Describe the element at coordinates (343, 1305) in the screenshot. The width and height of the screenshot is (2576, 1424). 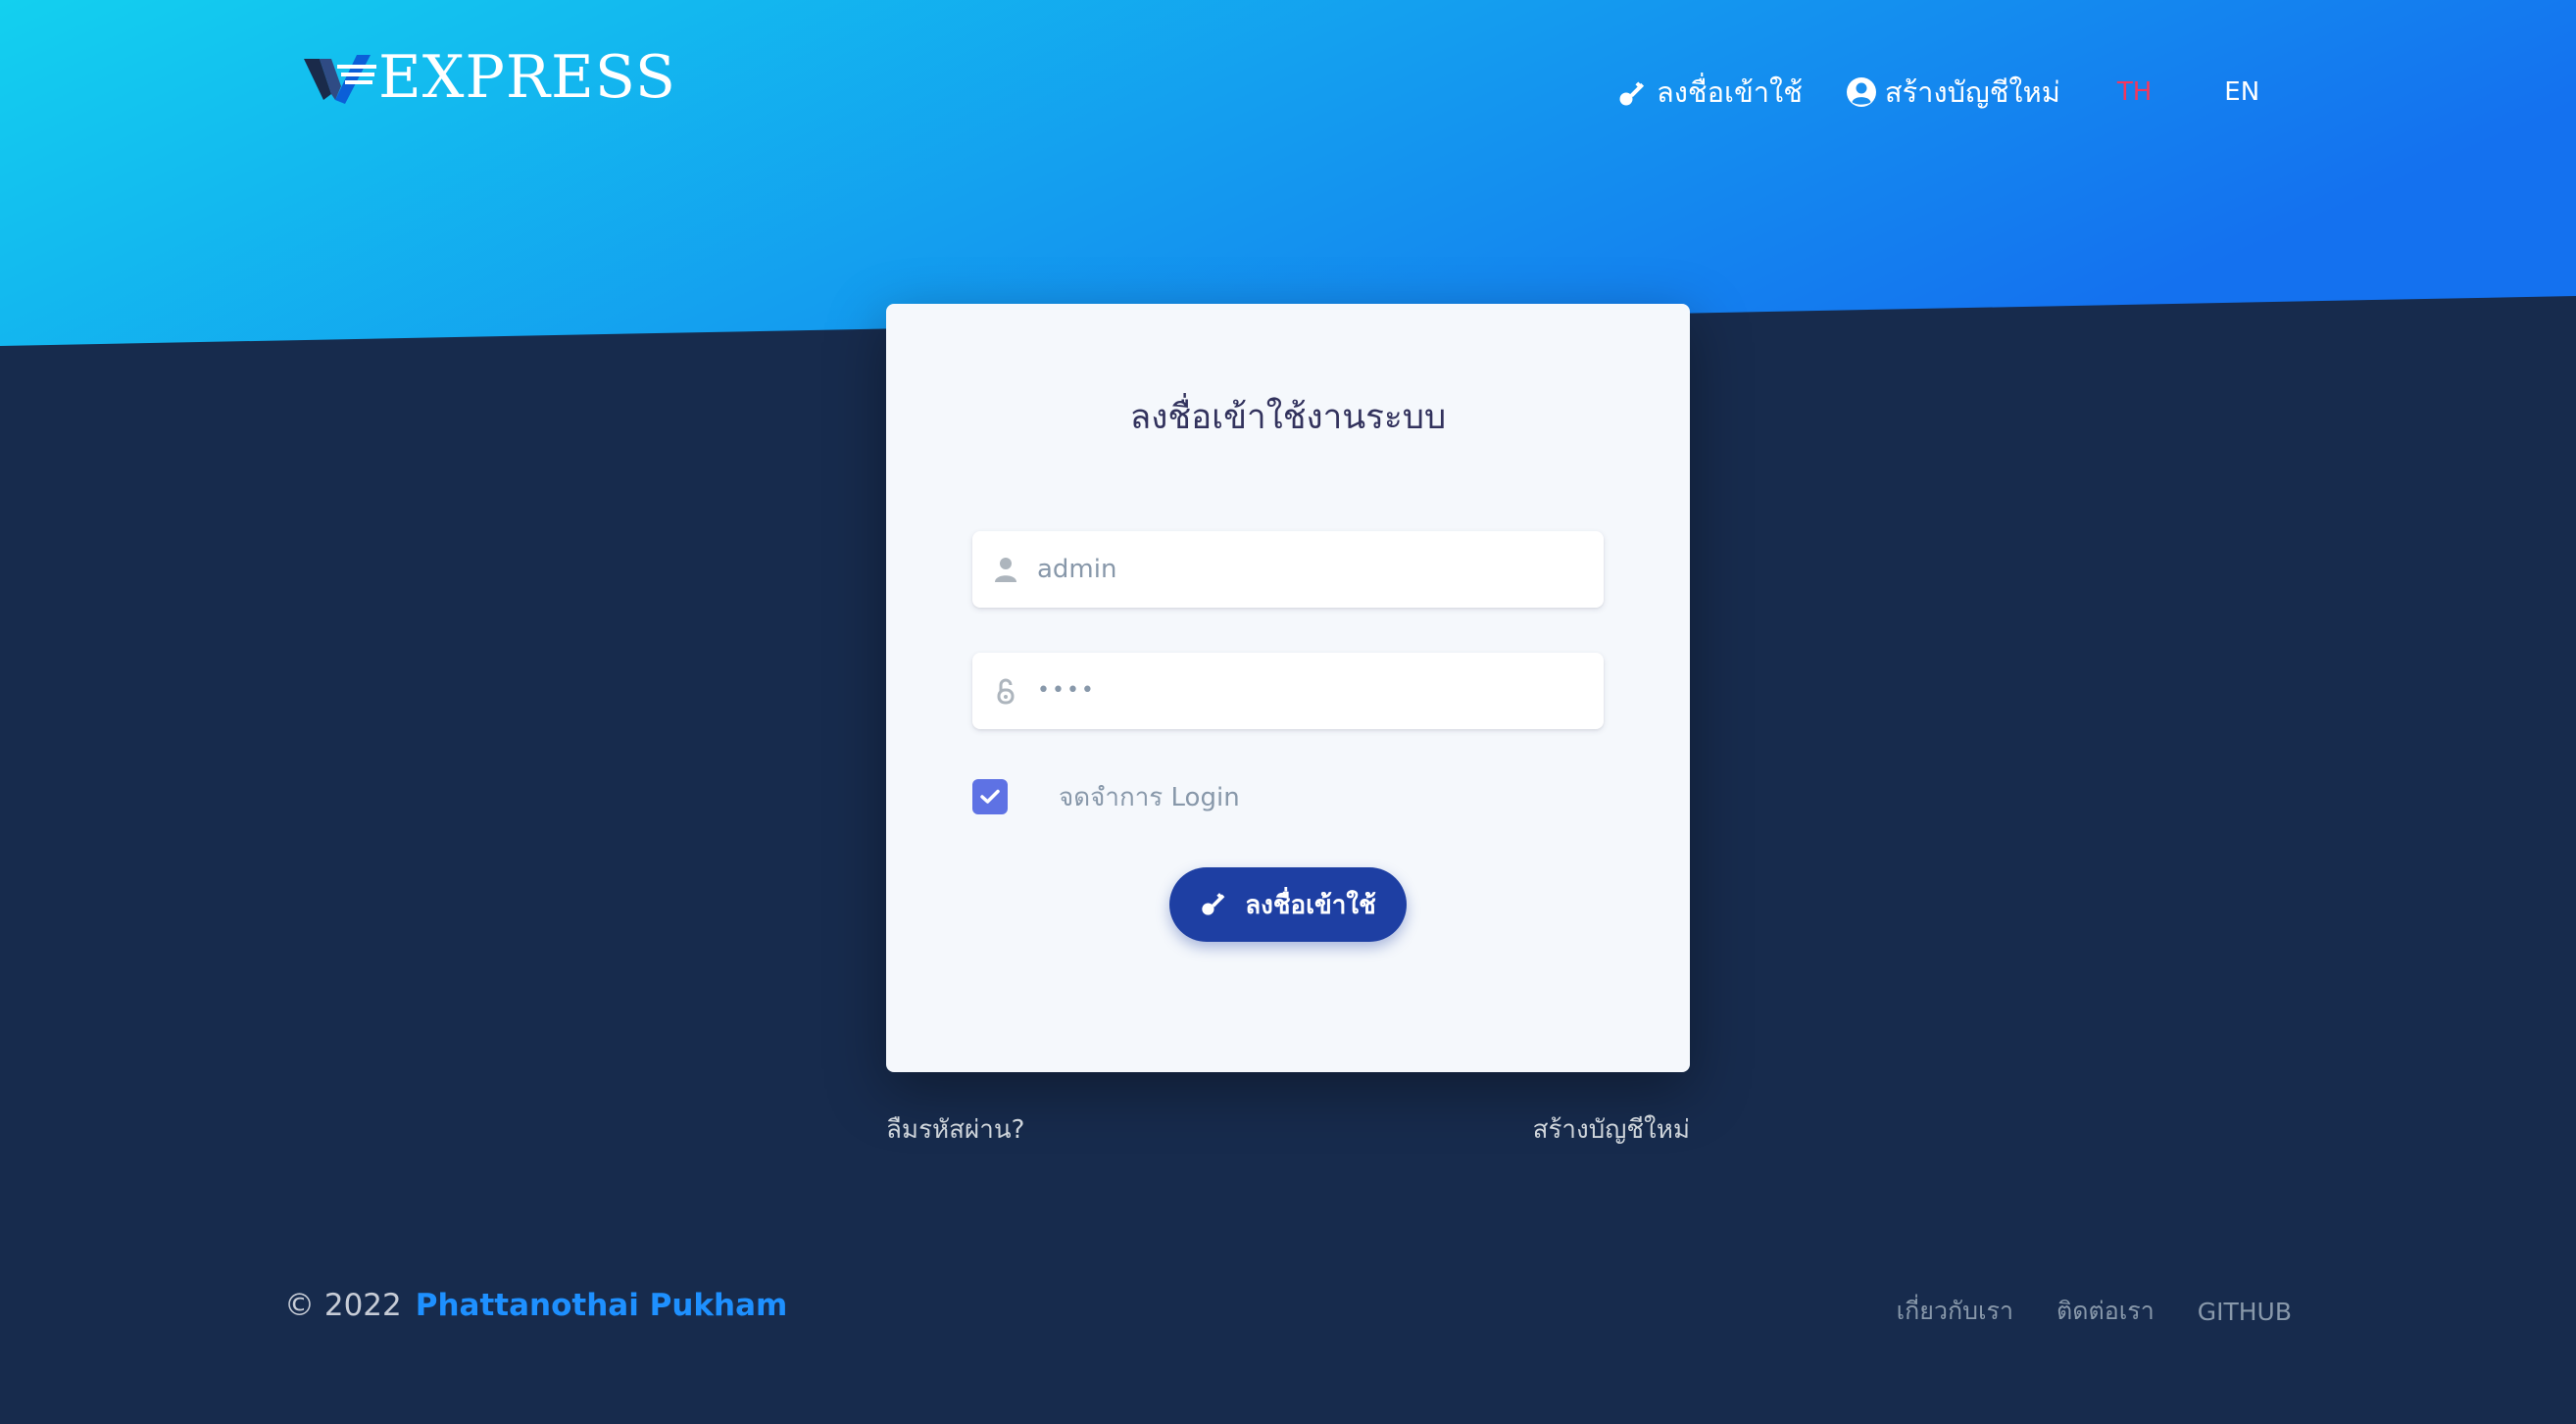
I see `copyright-text: © 2022` at that location.